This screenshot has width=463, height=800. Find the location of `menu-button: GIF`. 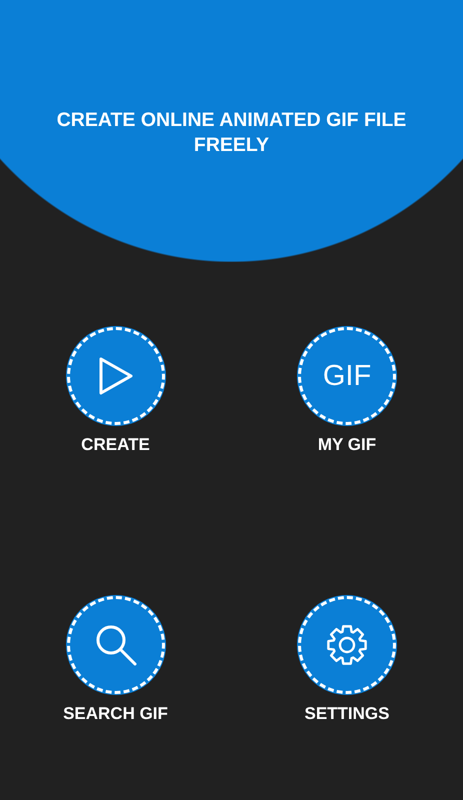

menu-button: GIF is located at coordinates (347, 376).